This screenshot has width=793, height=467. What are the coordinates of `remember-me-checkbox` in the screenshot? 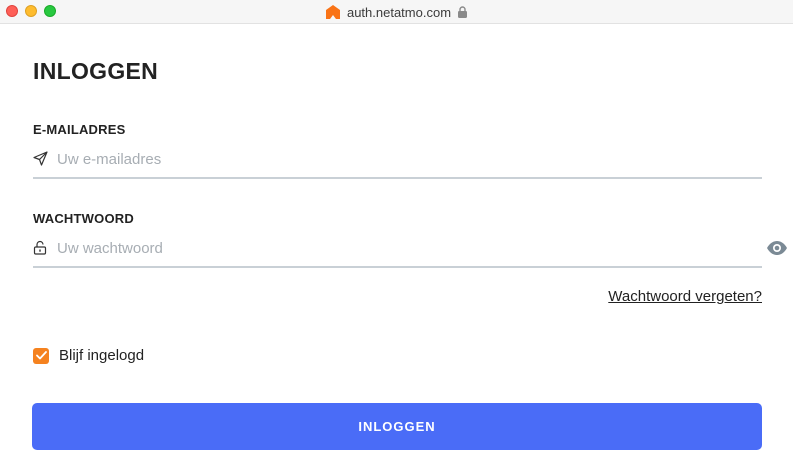 It's located at (41, 355).